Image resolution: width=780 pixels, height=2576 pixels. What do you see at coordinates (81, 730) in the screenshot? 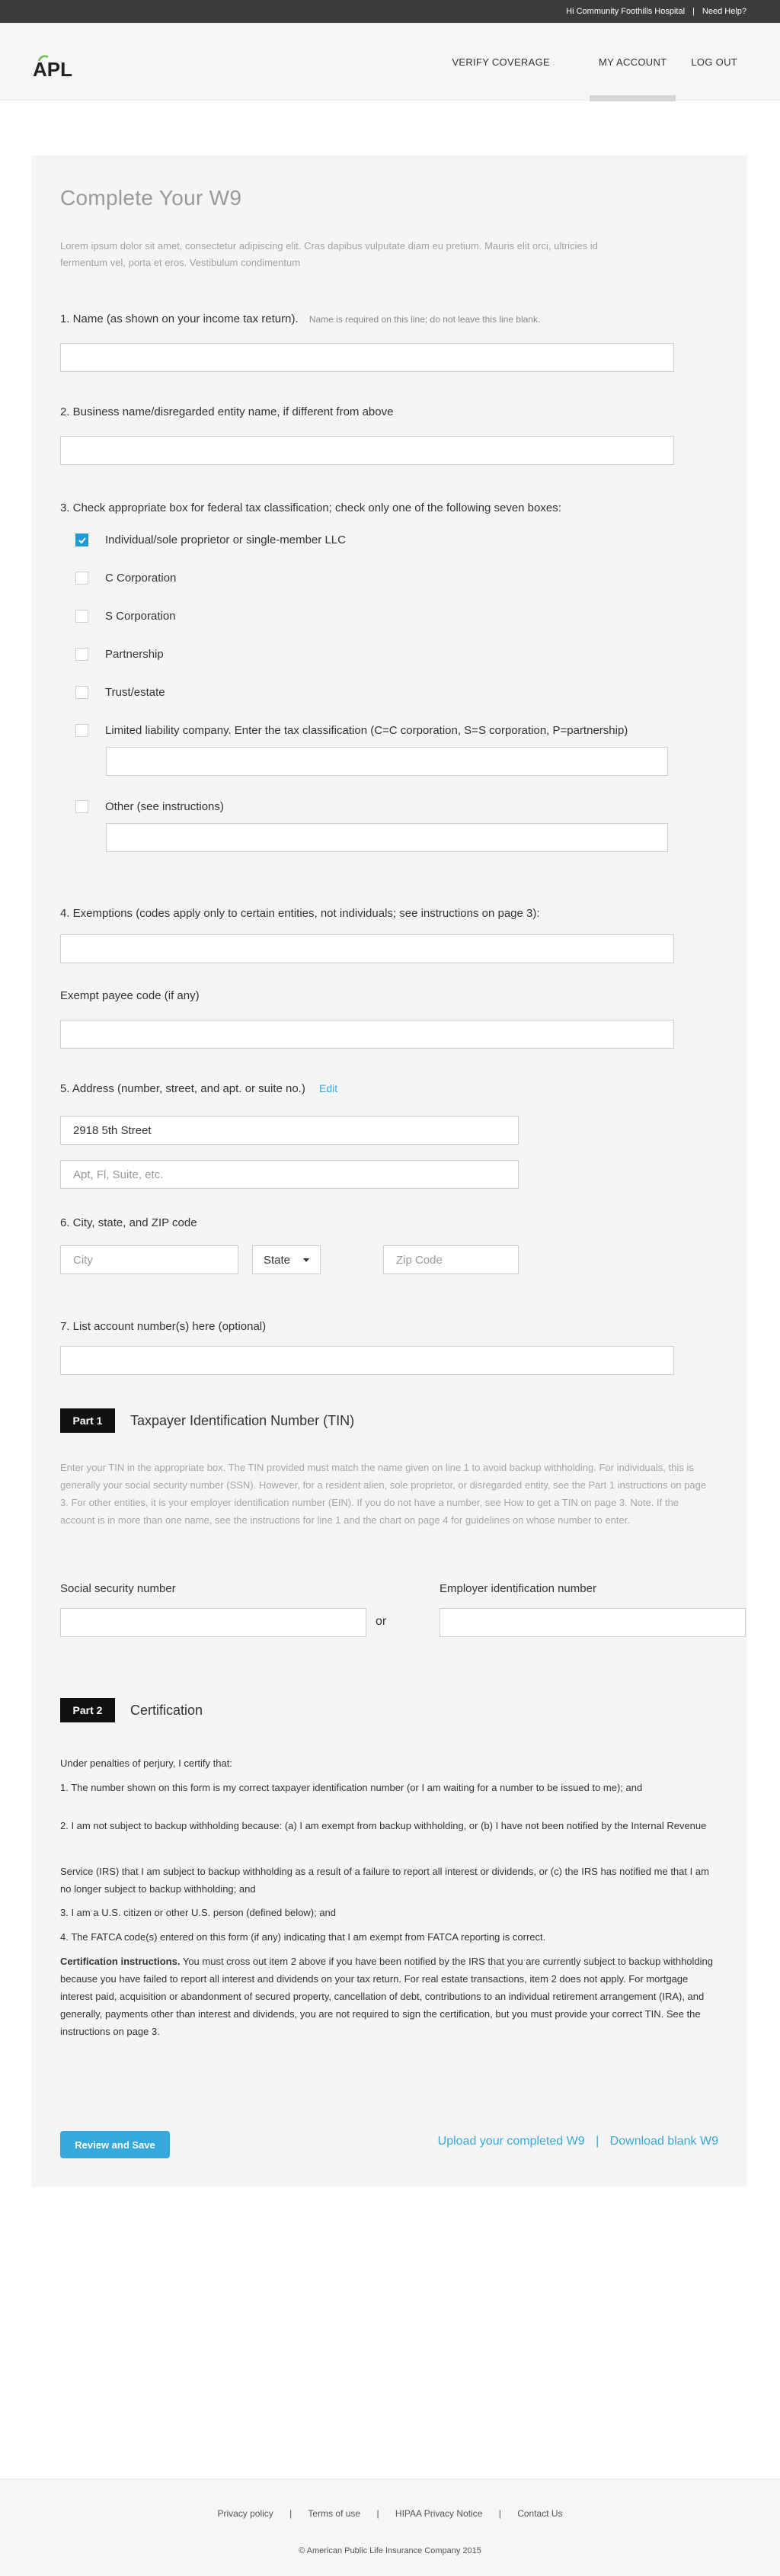
I see `checkbox-llc` at bounding box center [81, 730].